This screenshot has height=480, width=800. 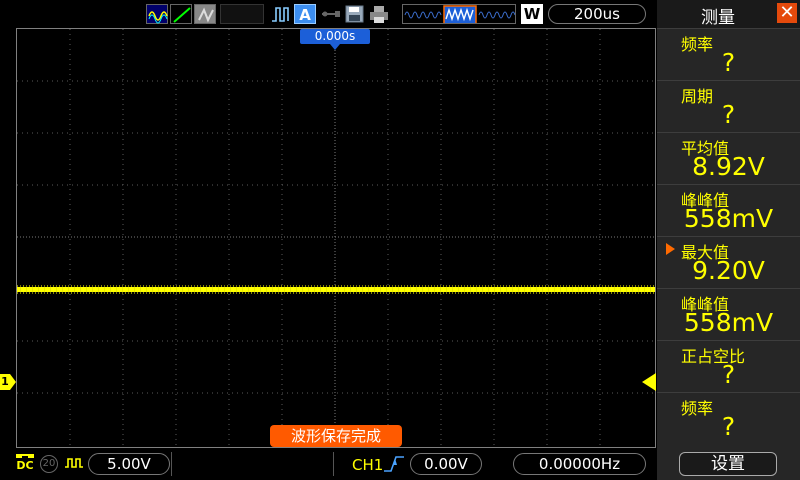 I want to click on measure-item-selected: 最大值 9.20V, so click(x=728, y=262).